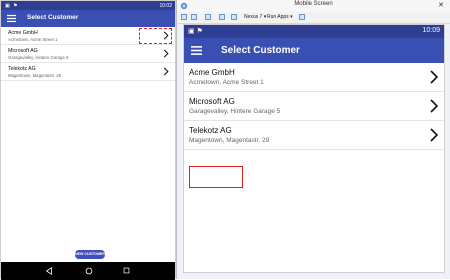  I want to click on back-triangle-icon, so click(49, 271).